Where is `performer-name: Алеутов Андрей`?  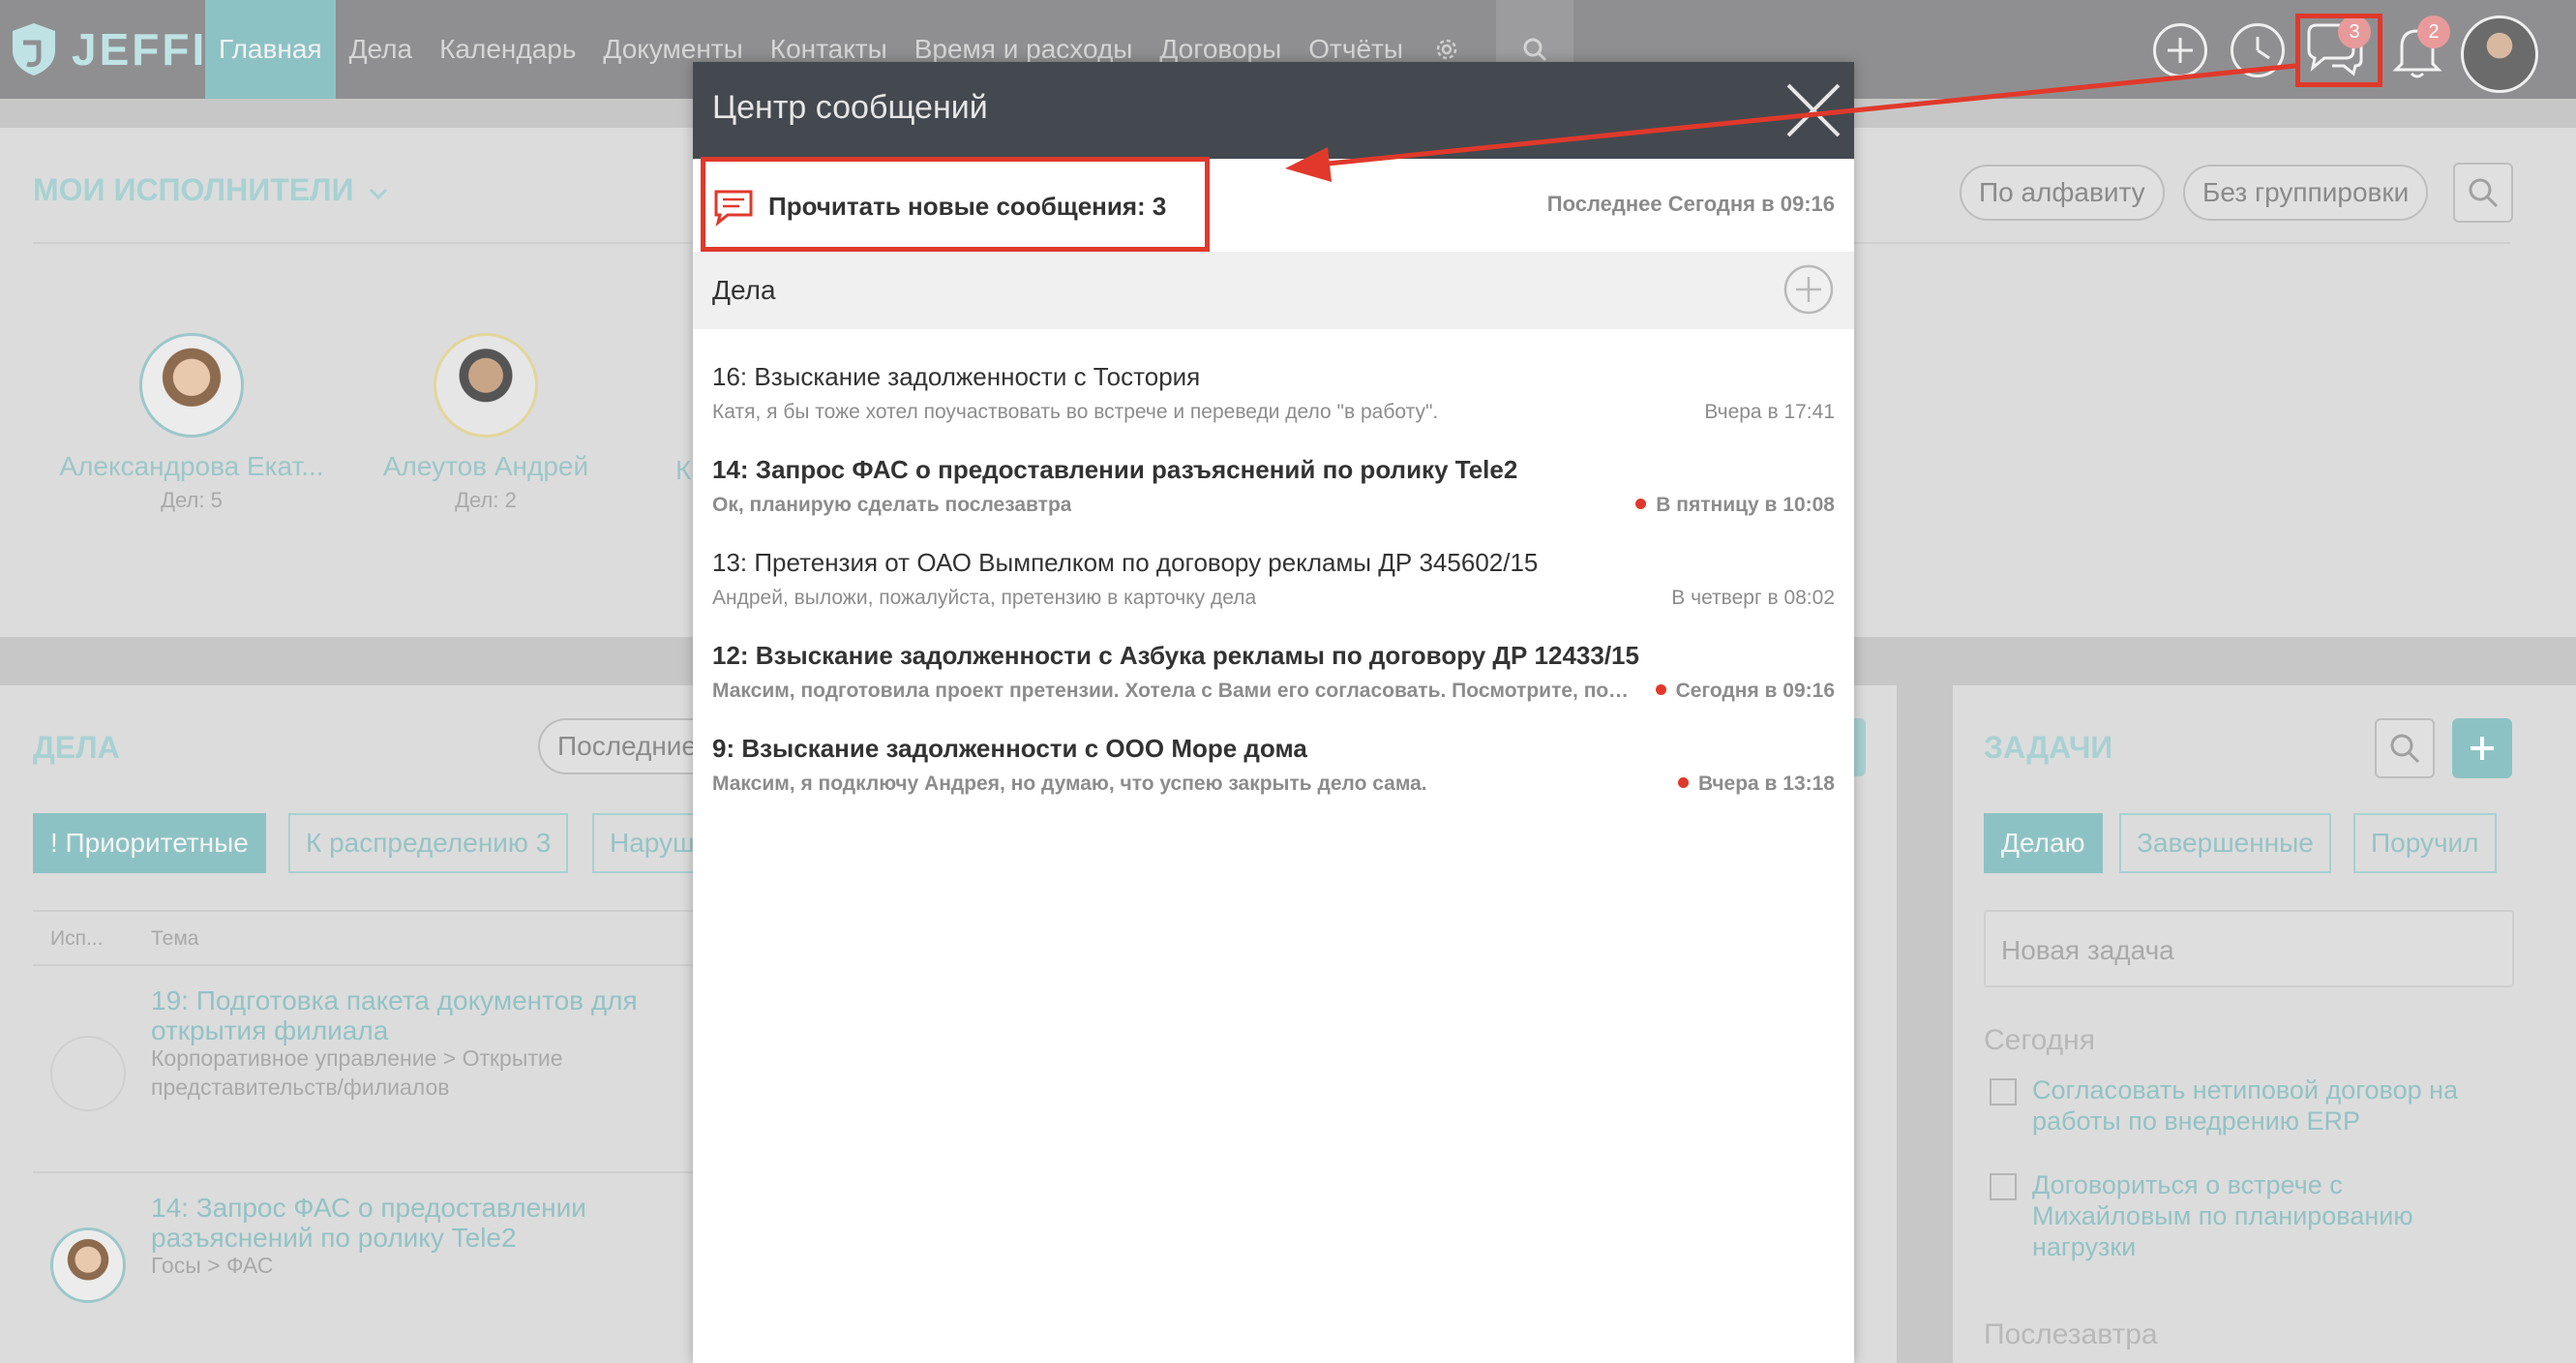
performer-name: Алеутов Андрей is located at coordinates (485, 466).